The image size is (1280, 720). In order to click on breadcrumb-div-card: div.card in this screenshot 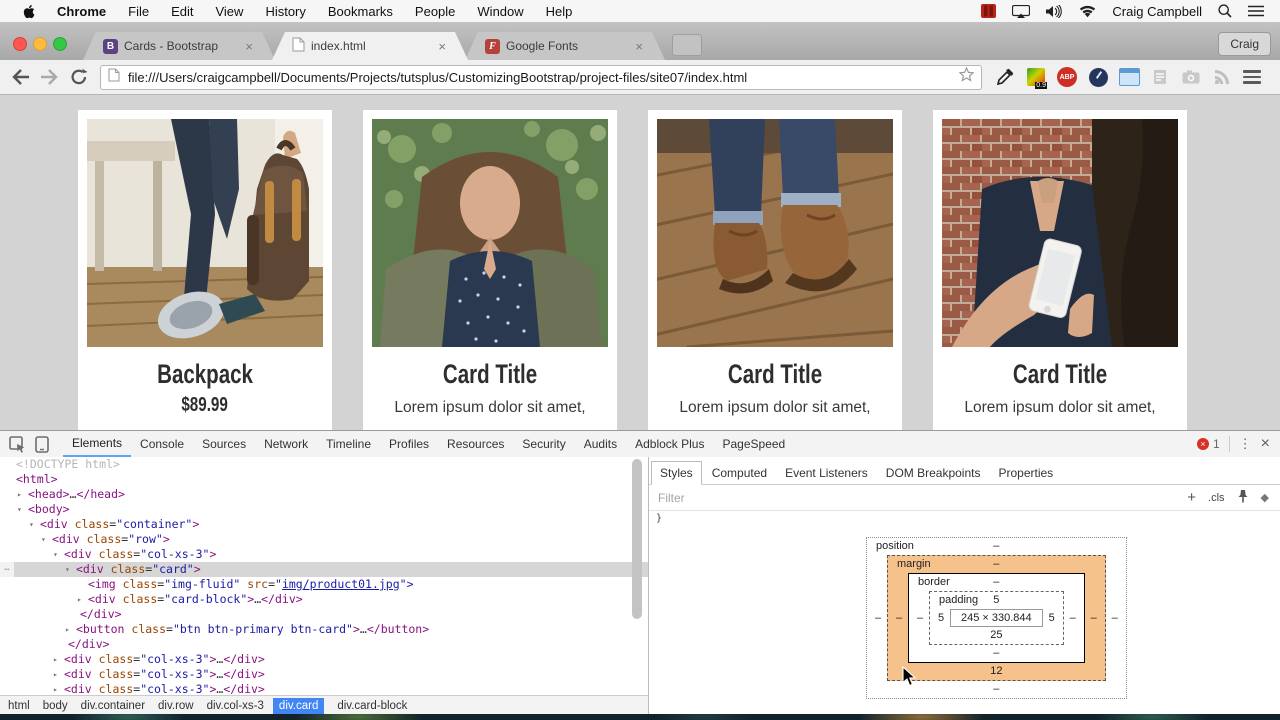, I will do `click(298, 706)`.